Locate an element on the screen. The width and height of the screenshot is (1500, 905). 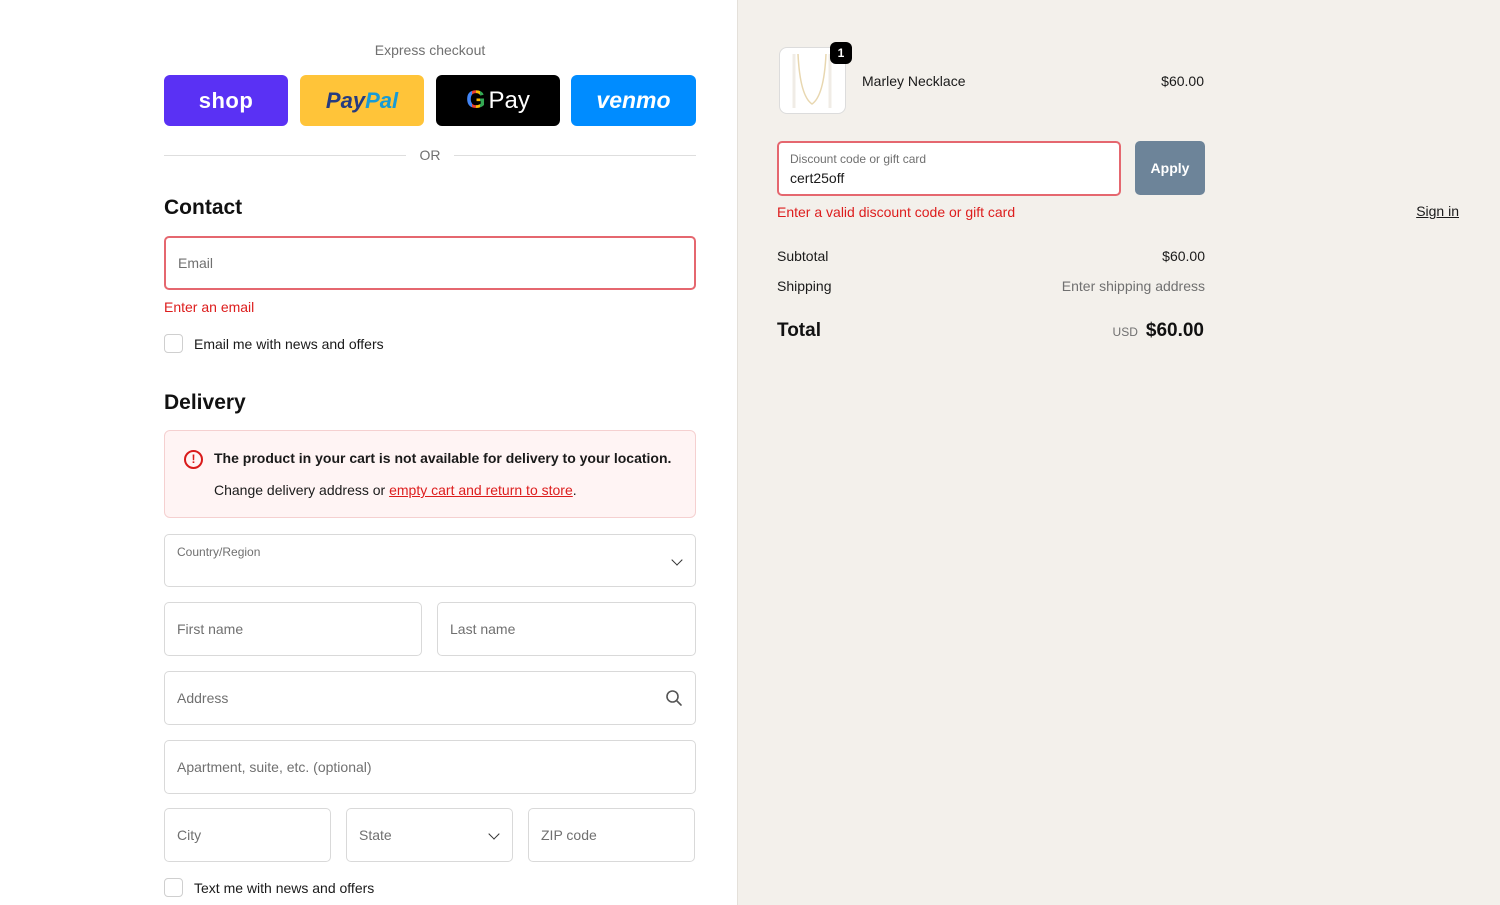
shipping-row: Shipping Enter shipping address is located at coordinates (991, 286).